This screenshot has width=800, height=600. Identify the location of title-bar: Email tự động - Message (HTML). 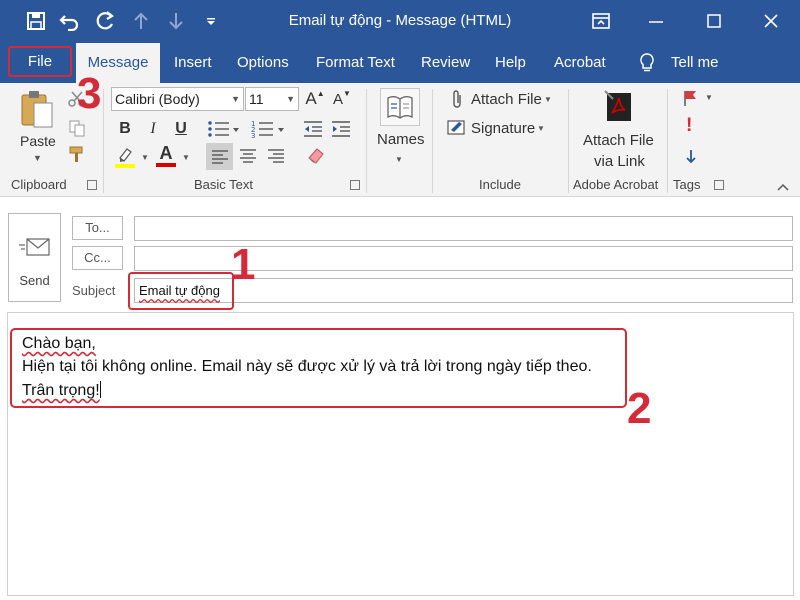
(400, 21).